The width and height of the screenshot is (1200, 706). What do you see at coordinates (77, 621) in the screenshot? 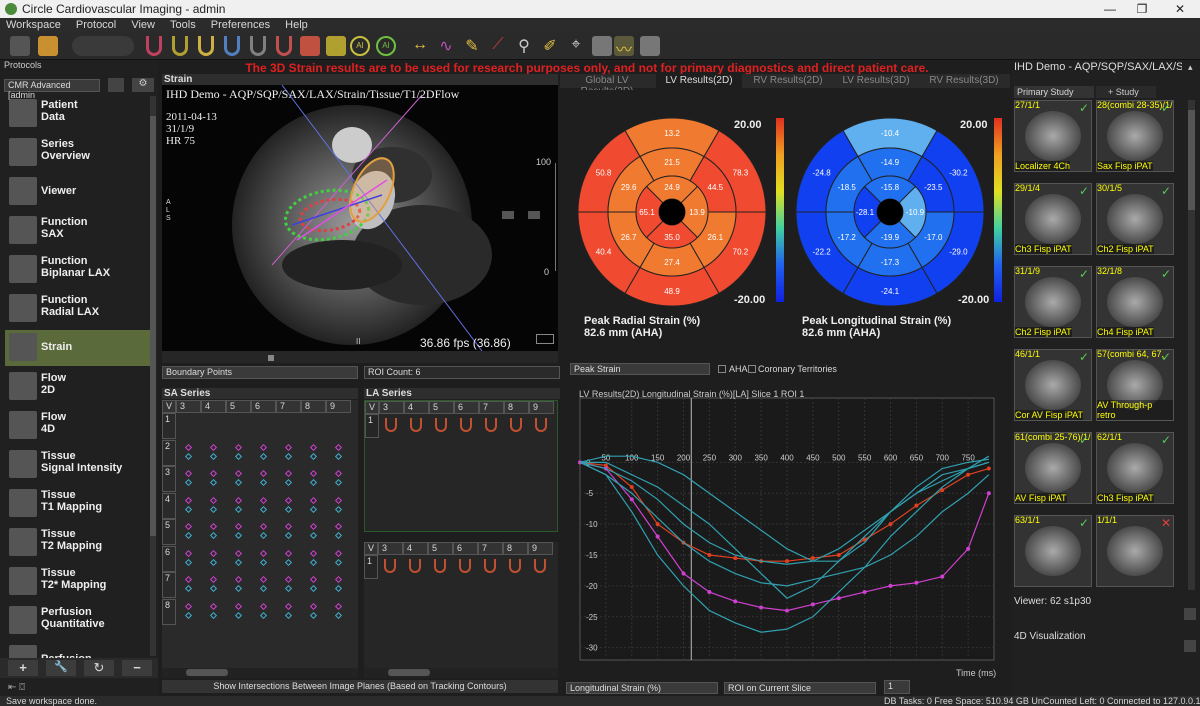
I see `sidebar-item-perfusion-quant: Perfusion Quantitative` at bounding box center [77, 621].